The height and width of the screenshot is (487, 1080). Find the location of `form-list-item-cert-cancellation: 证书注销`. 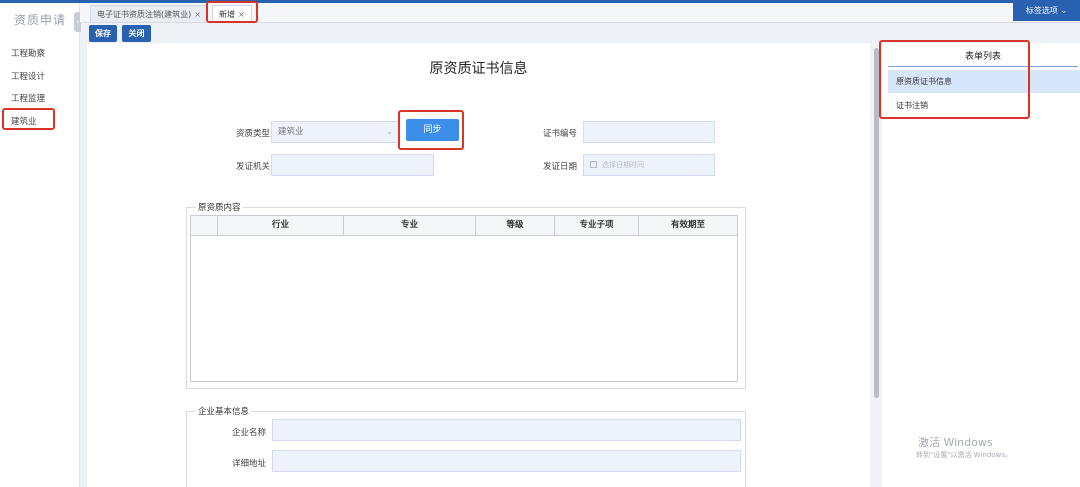

form-list-item-cert-cancellation: 证书注销 is located at coordinates (984, 105).